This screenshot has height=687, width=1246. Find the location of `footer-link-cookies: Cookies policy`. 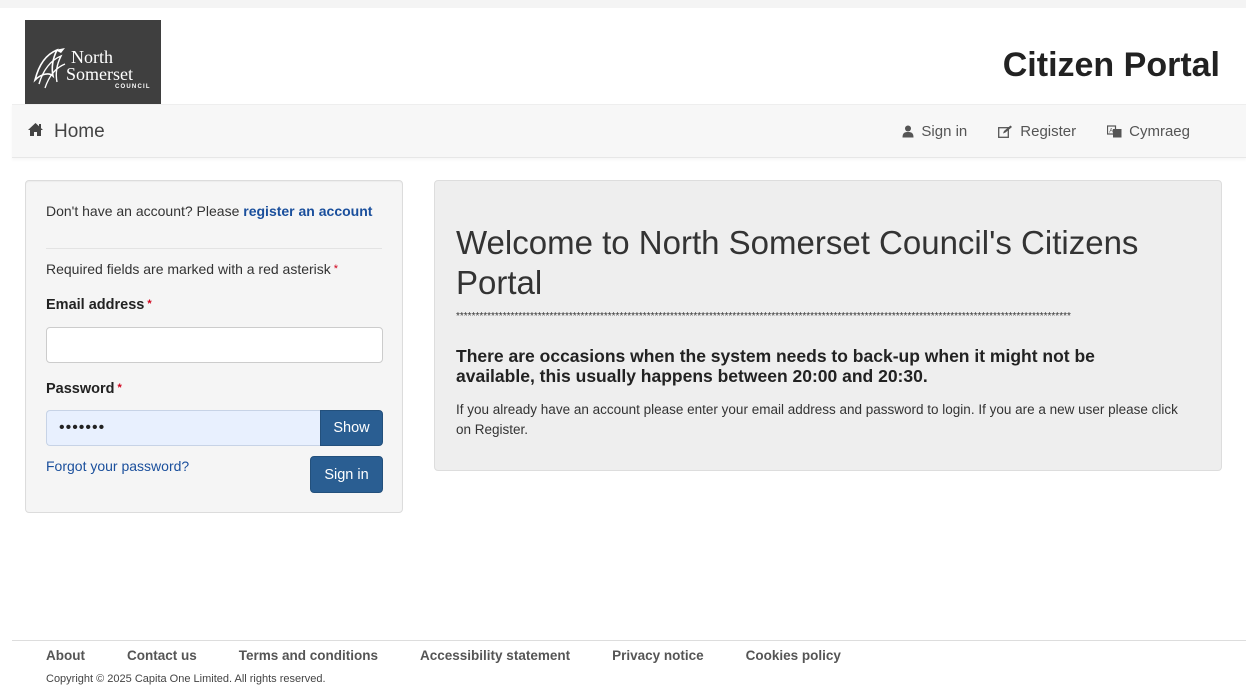

footer-link-cookies: Cookies policy is located at coordinates (793, 655).